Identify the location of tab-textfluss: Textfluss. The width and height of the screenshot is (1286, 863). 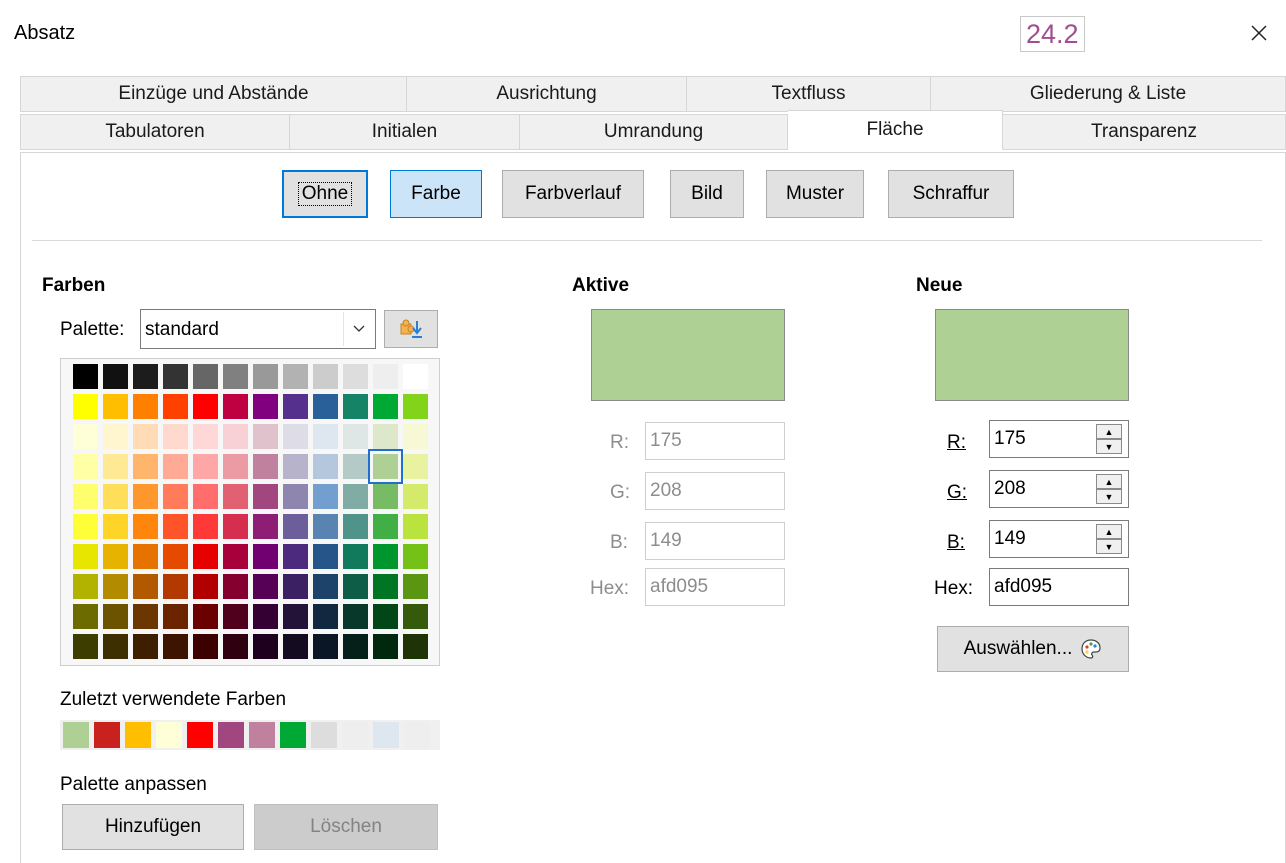
(809, 94).